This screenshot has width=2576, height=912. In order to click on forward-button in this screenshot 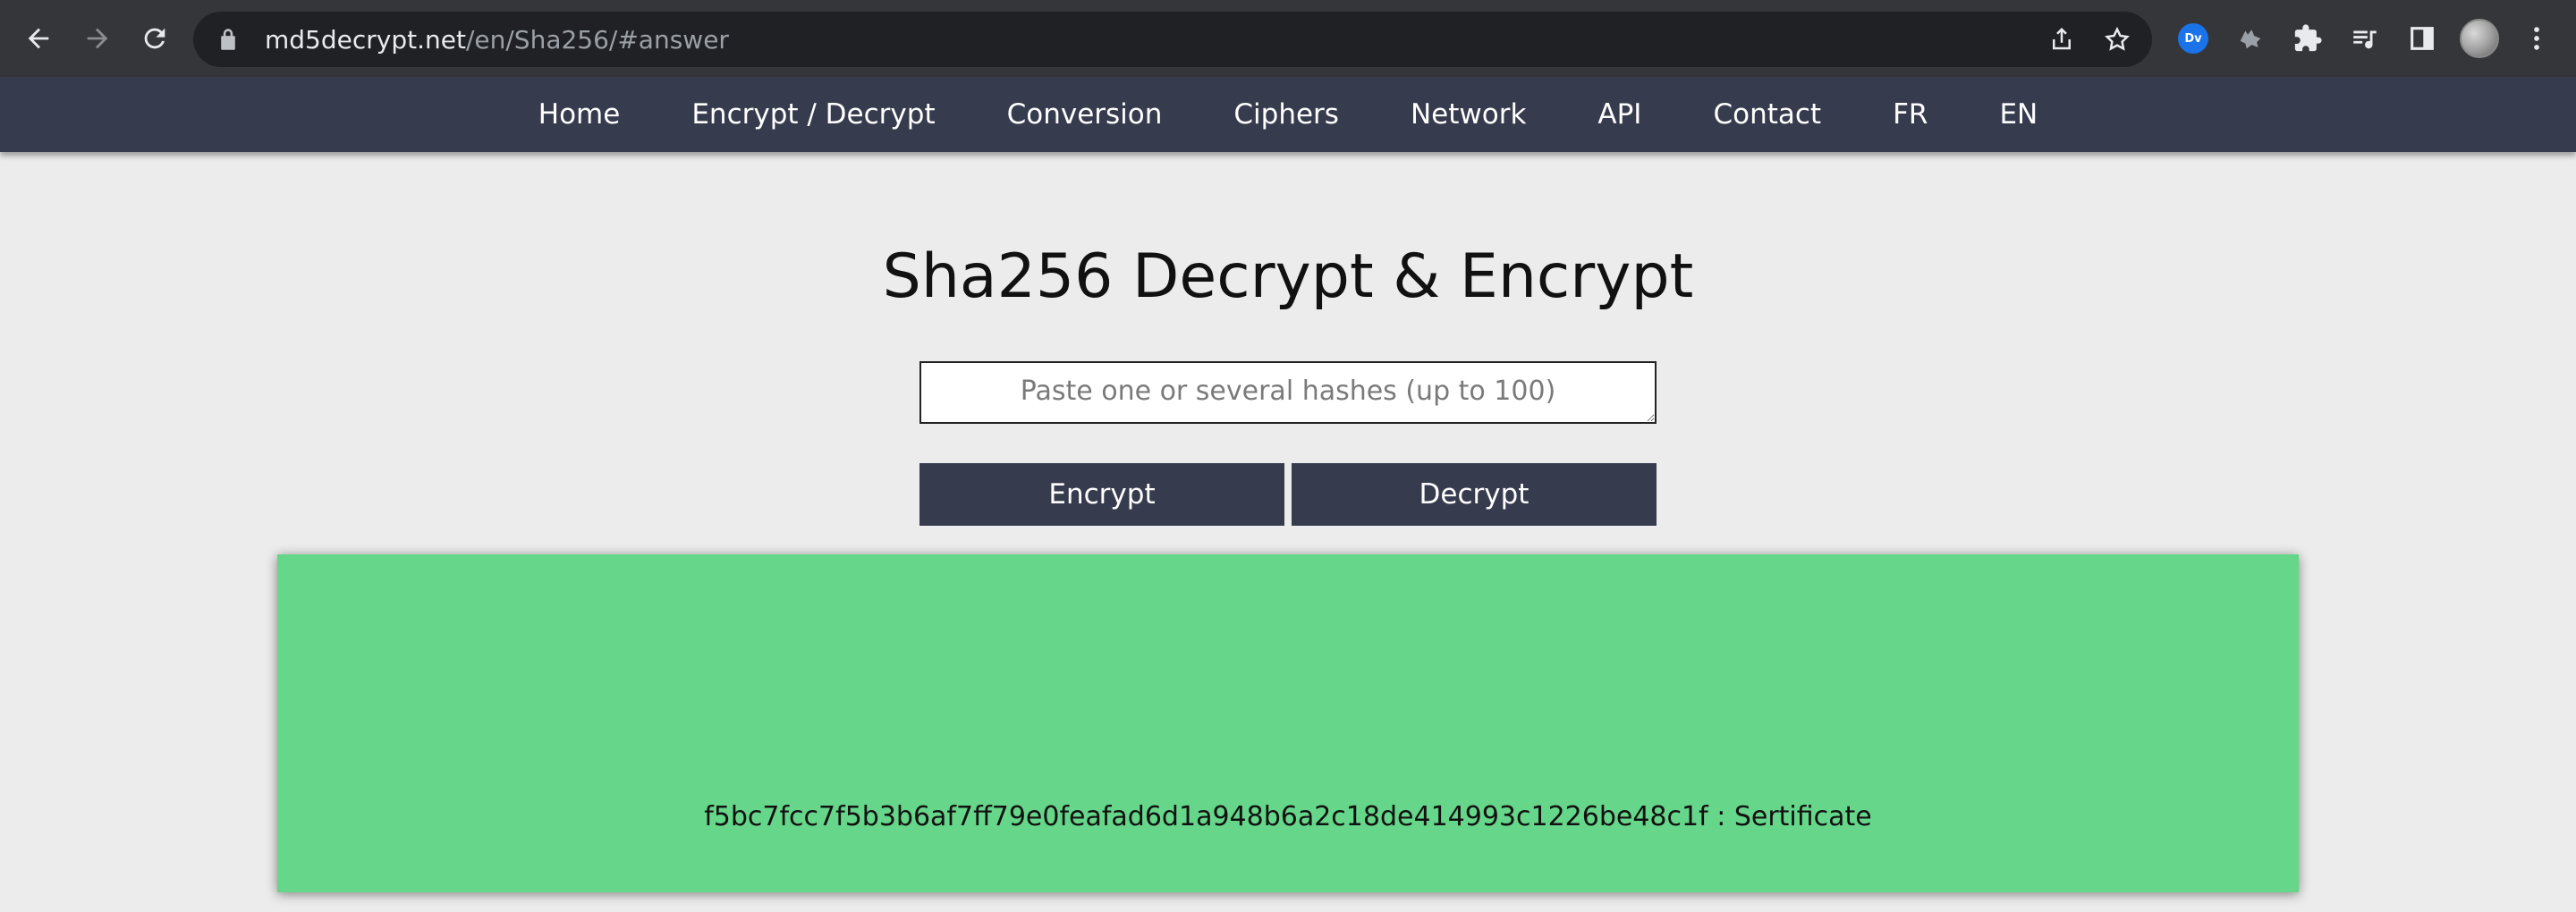, I will do `click(97, 38)`.